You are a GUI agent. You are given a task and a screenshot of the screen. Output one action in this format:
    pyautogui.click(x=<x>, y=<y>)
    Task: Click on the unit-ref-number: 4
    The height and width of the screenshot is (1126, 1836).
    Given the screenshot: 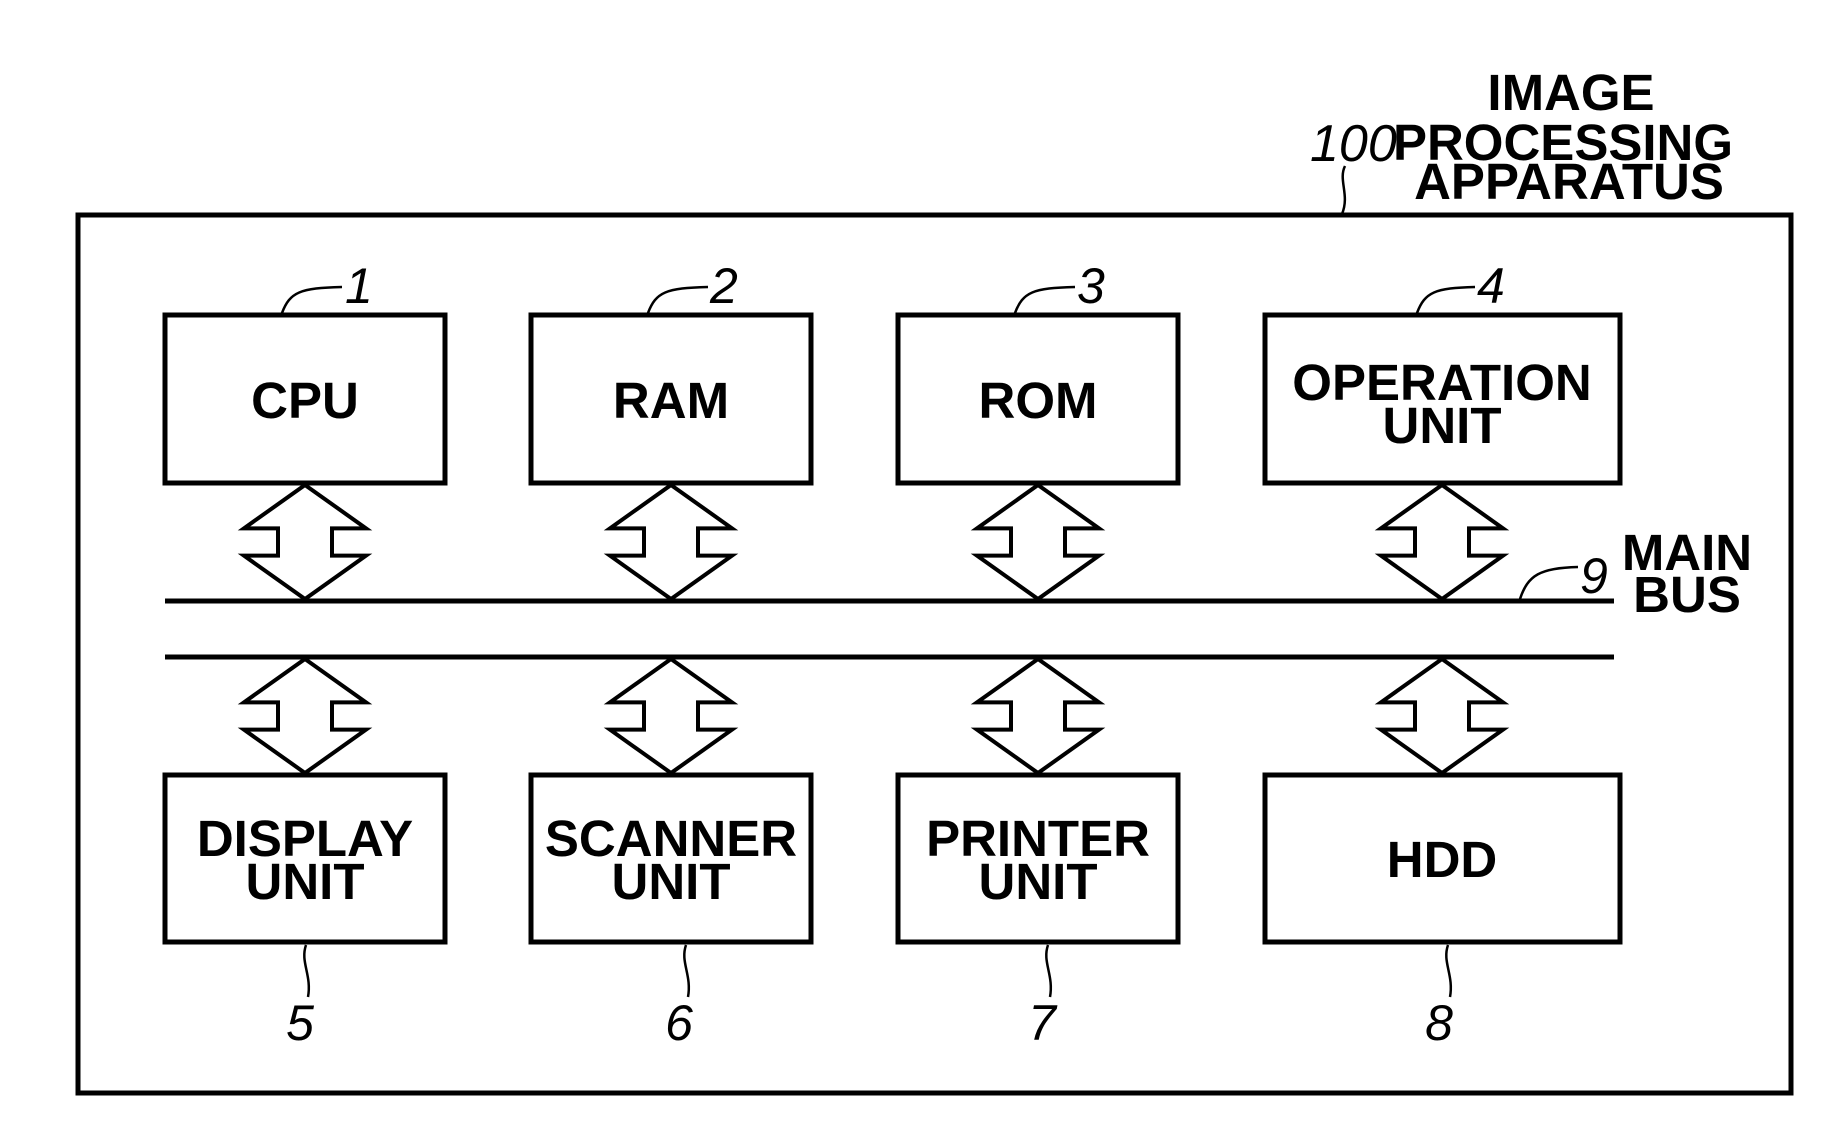 What is the action you would take?
    pyautogui.click(x=1491, y=286)
    